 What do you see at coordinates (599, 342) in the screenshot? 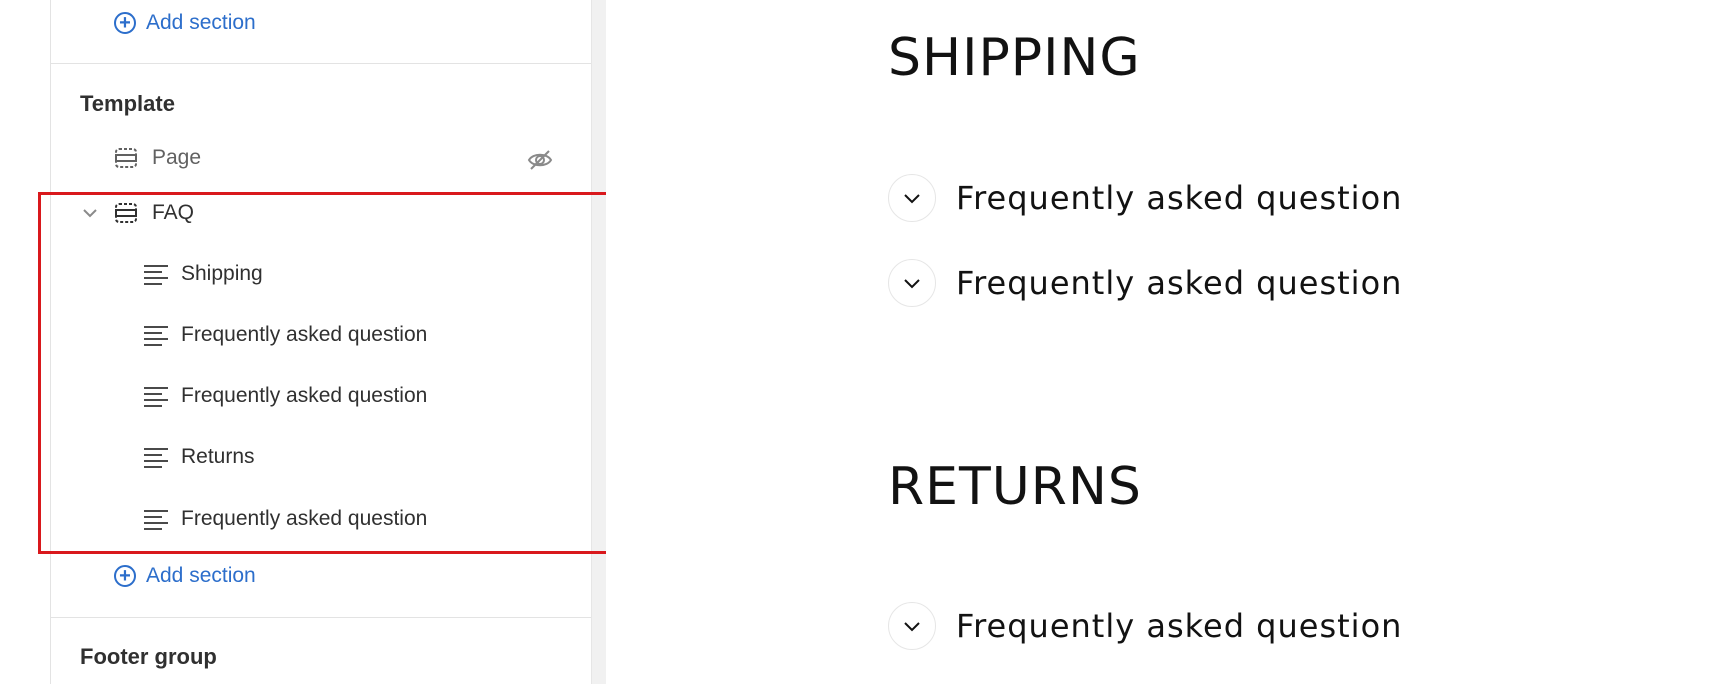
I see `sidebar-scrollbar` at bounding box center [599, 342].